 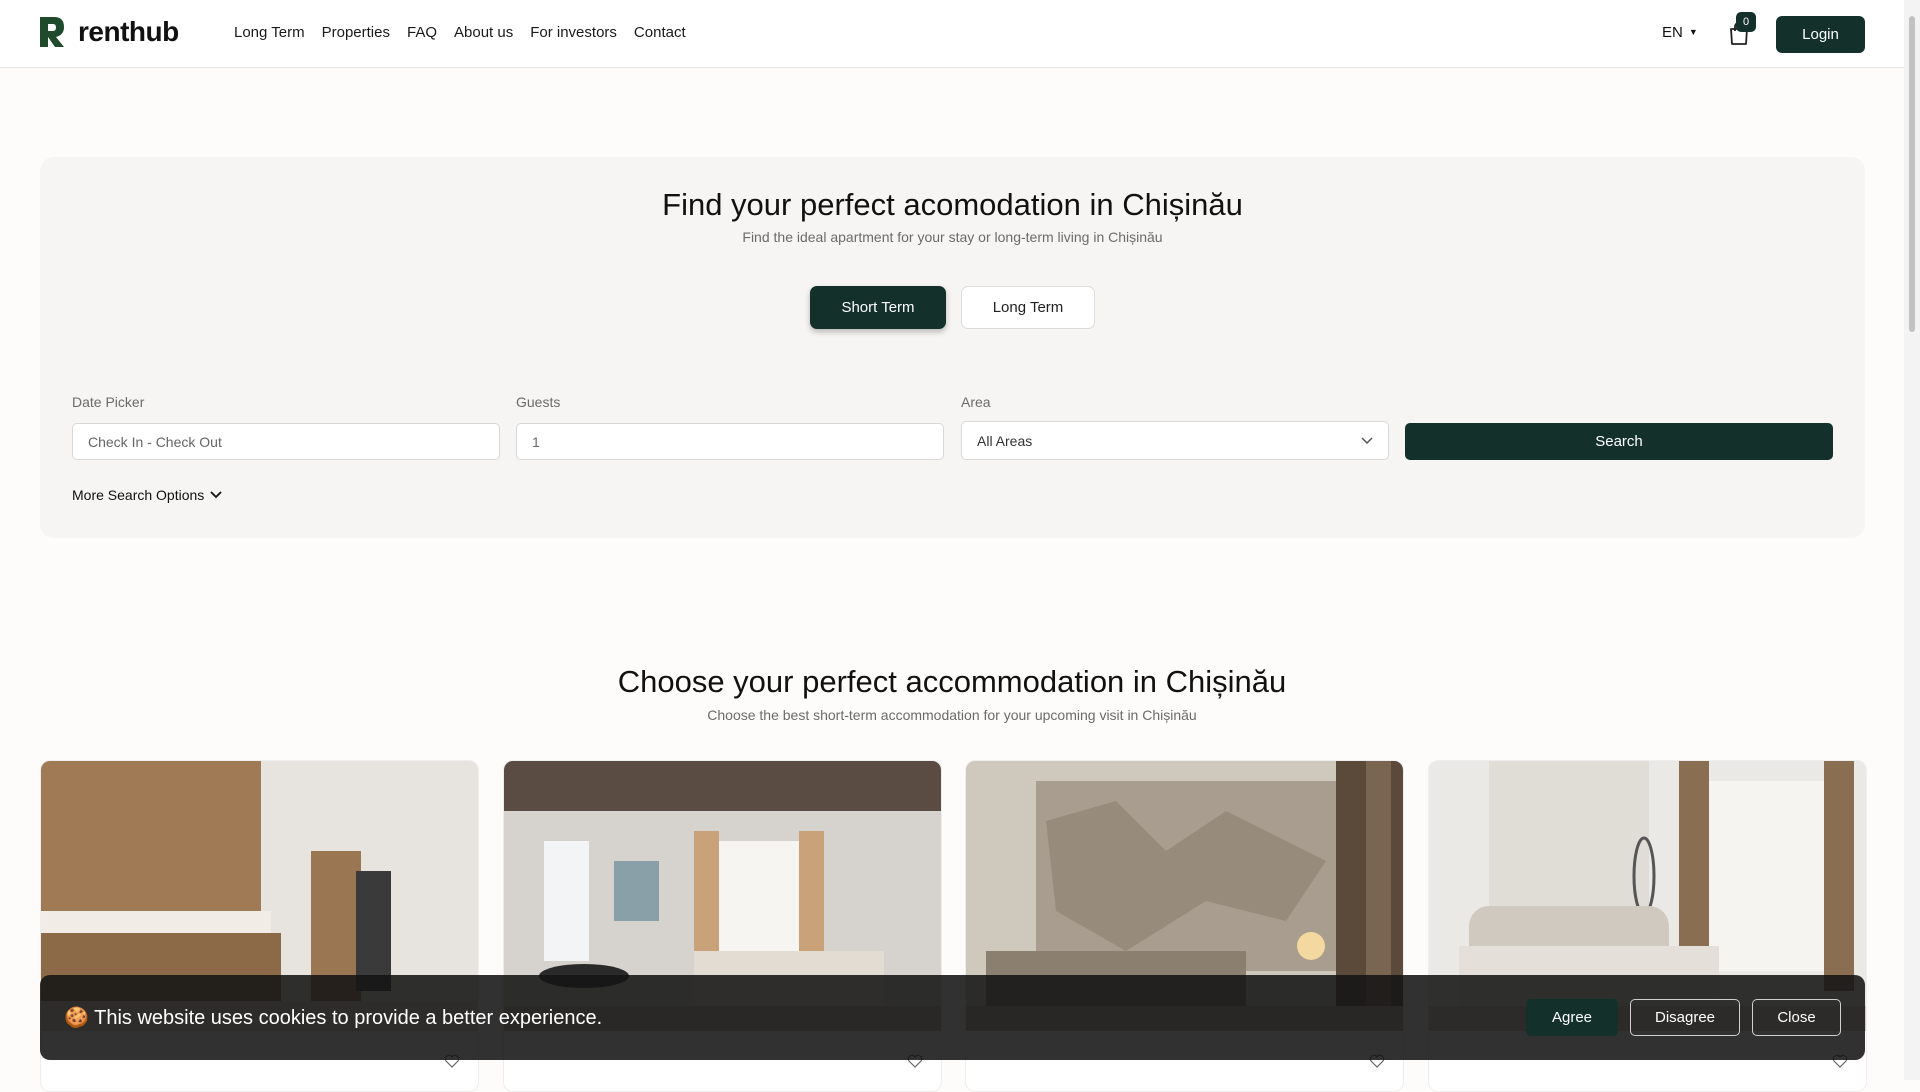 I want to click on logo: renthub, so click(x=108, y=32).